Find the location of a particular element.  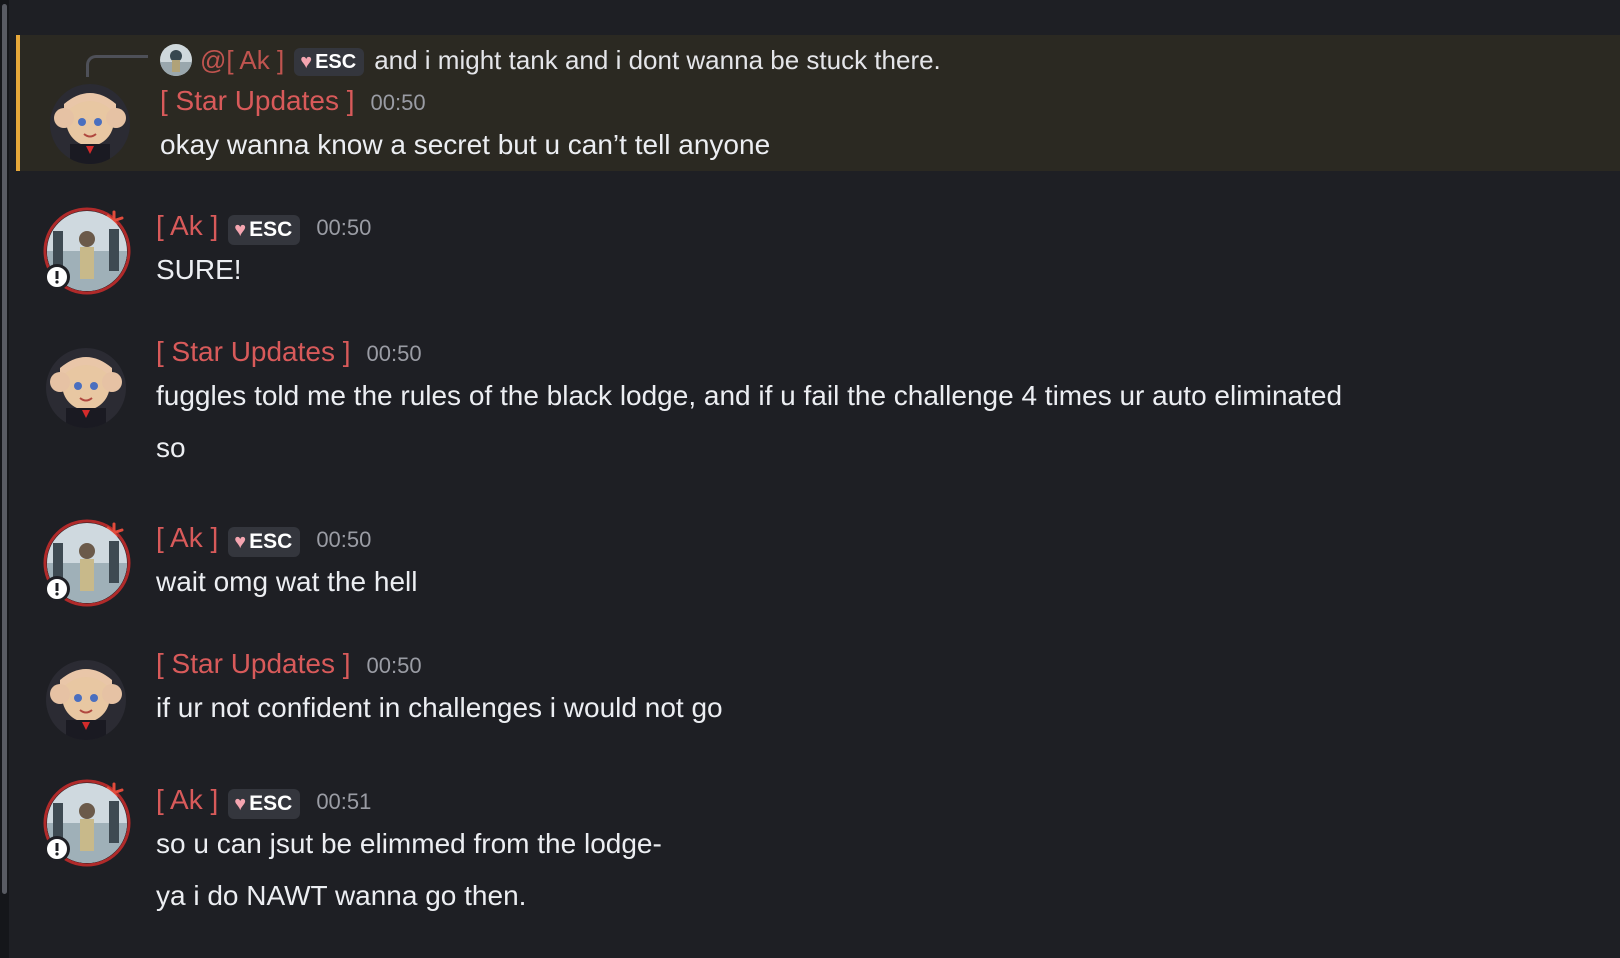

message-item: [ Ak ] ♥ ESC 00:50 wait omg wat the hell is located at coordinates (818, 567).